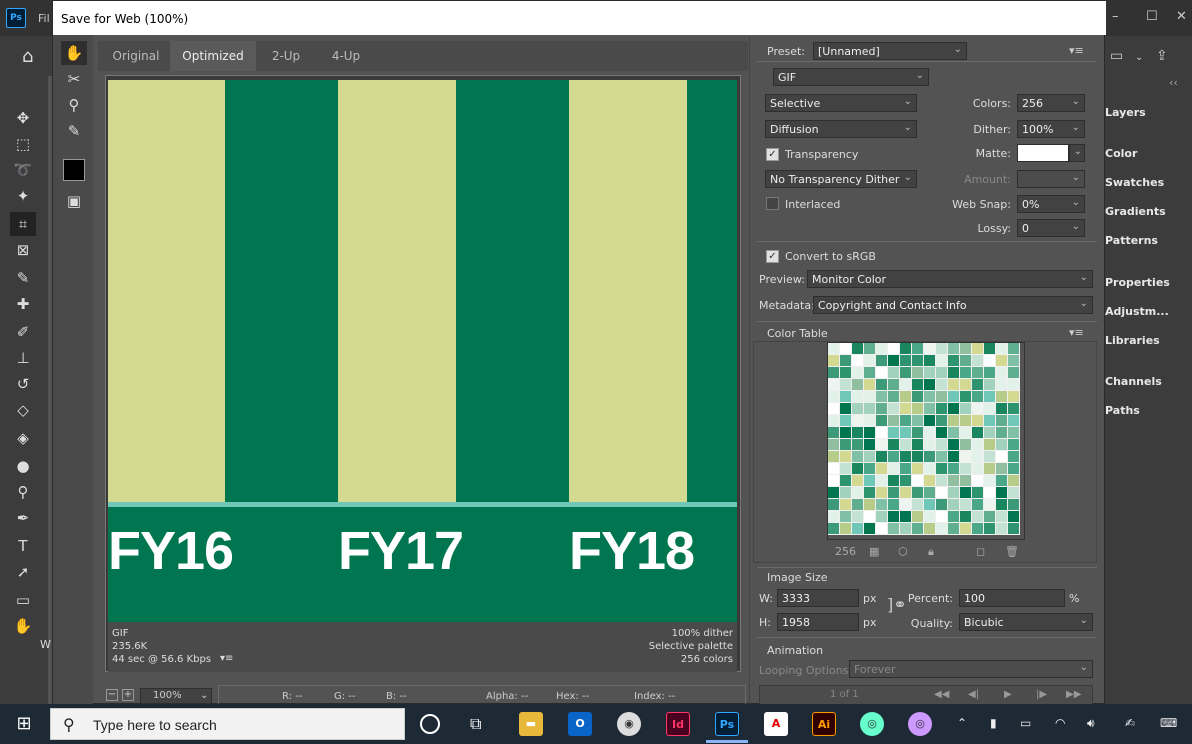  I want to click on color-reduction-select: Selective ⌄, so click(841, 103).